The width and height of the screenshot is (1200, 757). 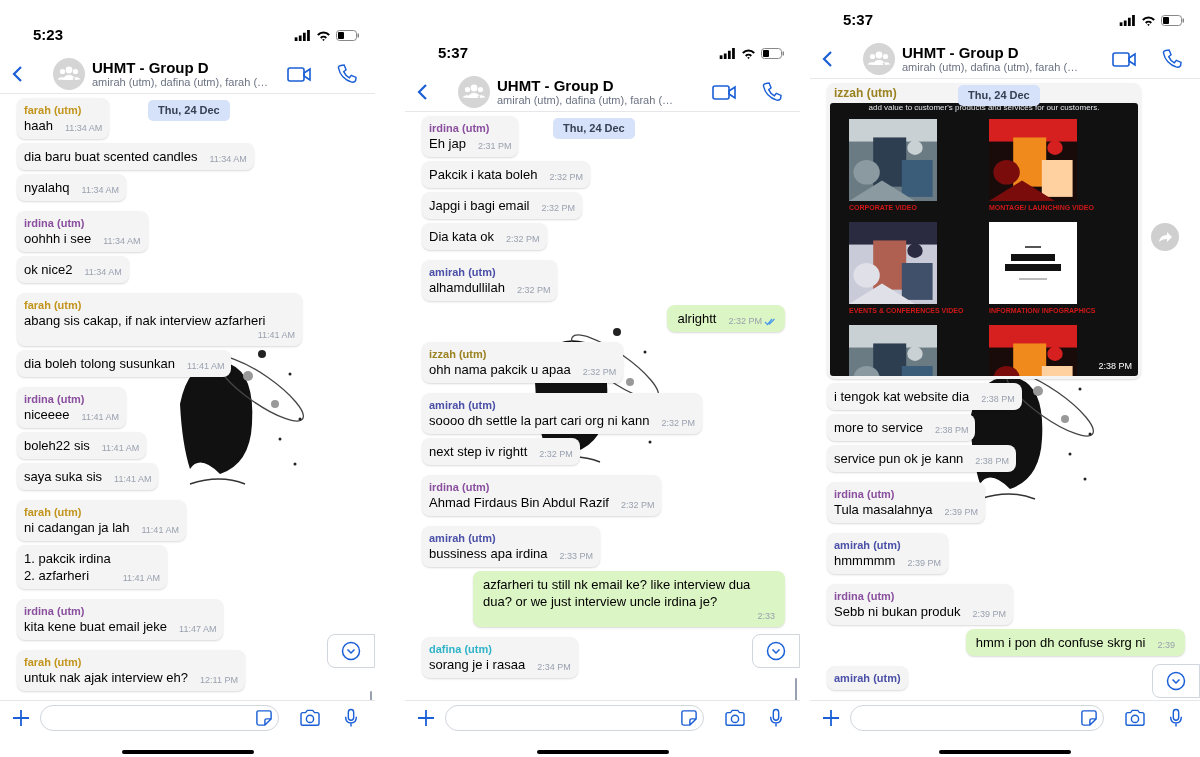 What do you see at coordinates (82, 231) in the screenshot?
I see `message-bubble: irdina (utm) oohhh i see 11:34 AM` at bounding box center [82, 231].